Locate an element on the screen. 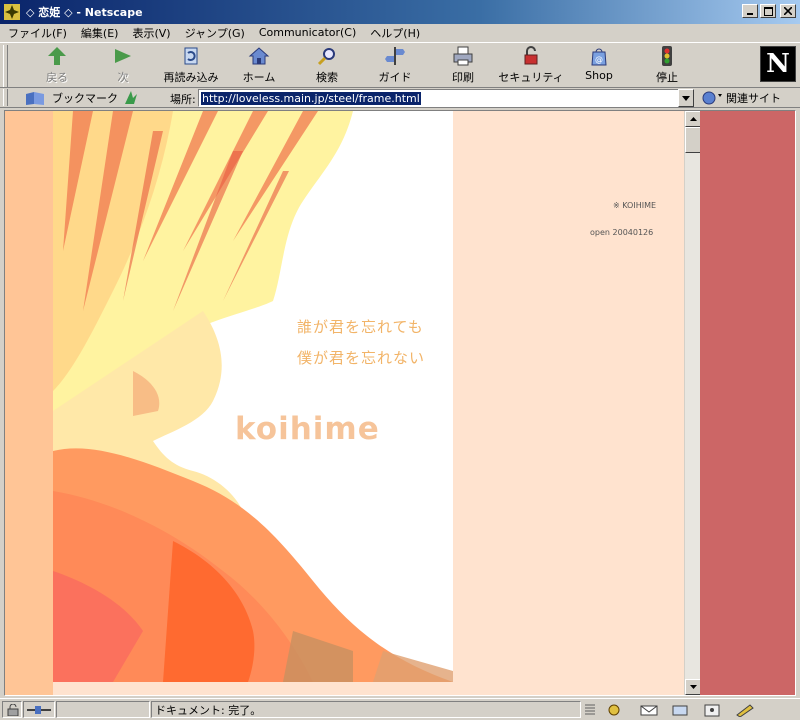  lock-status-icon is located at coordinates (13, 709).